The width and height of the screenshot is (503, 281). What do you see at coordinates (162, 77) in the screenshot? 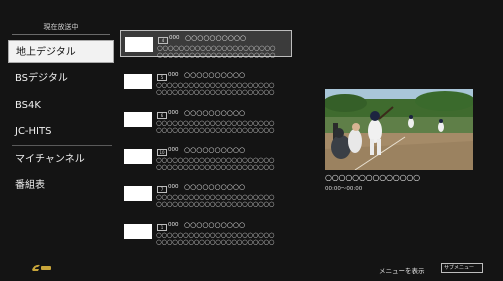
I see `channel-badge: 5` at bounding box center [162, 77].